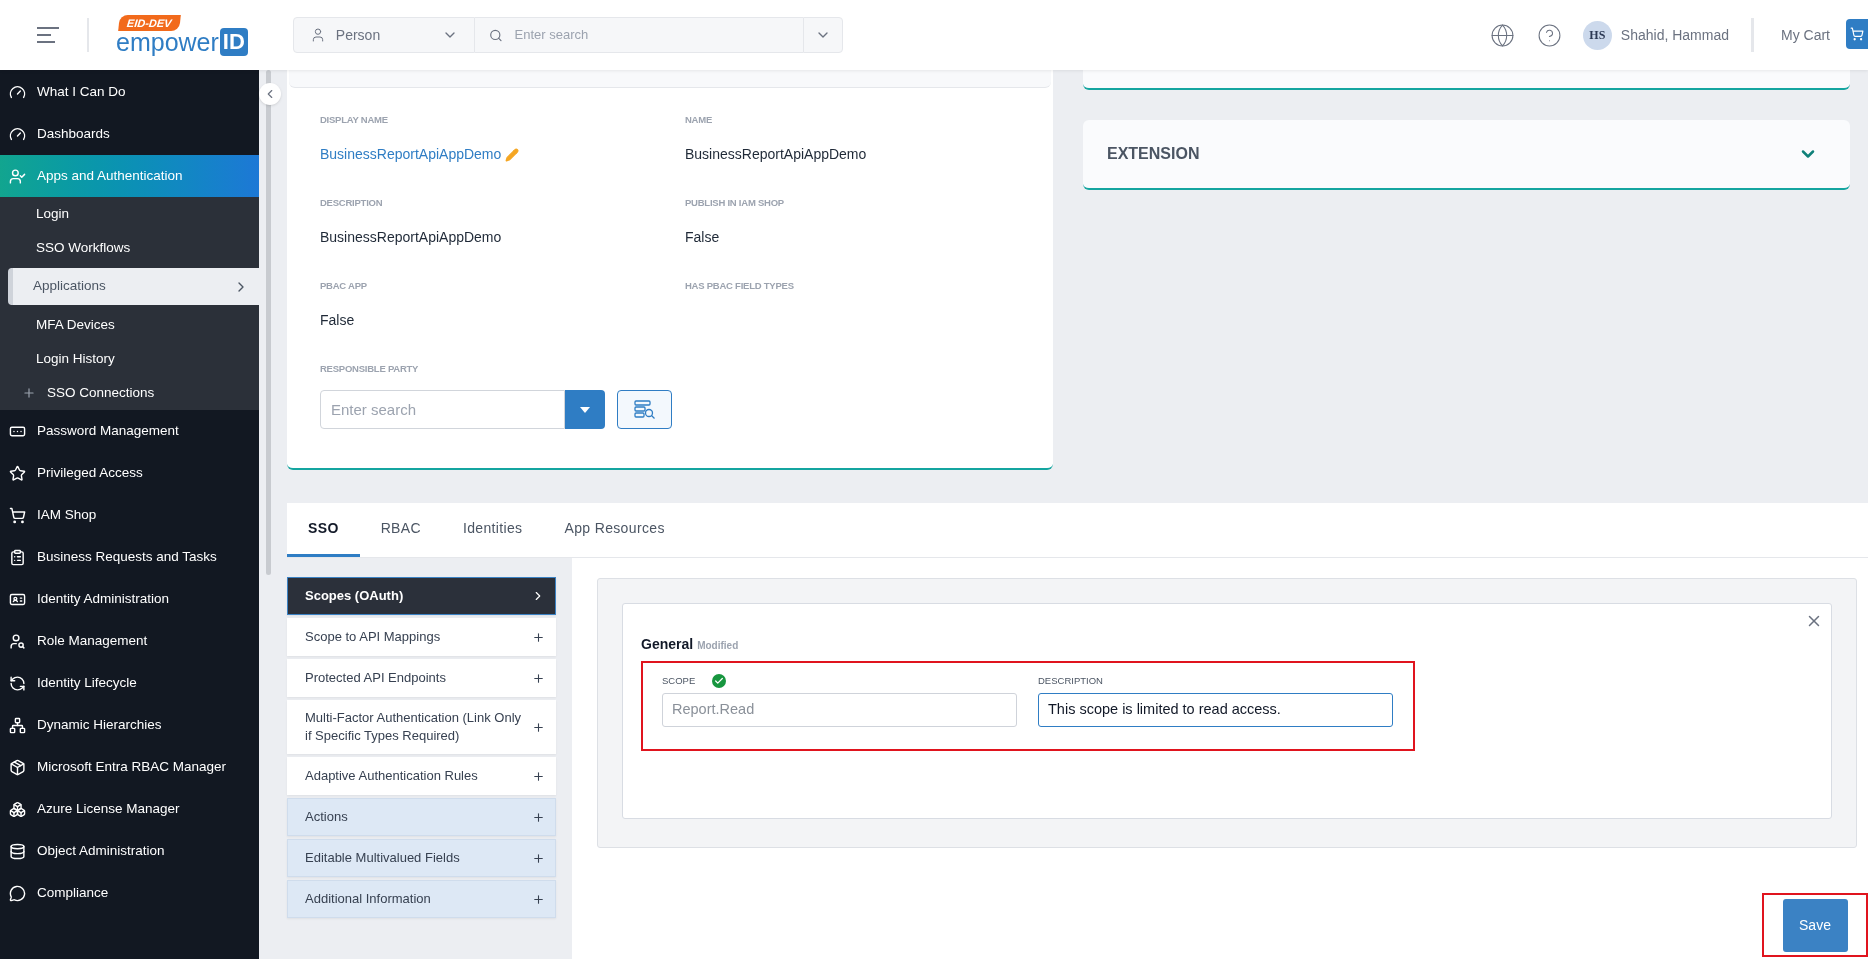  What do you see at coordinates (129, 248) in the screenshot?
I see `sidebar-subitem: SSO Workflows` at bounding box center [129, 248].